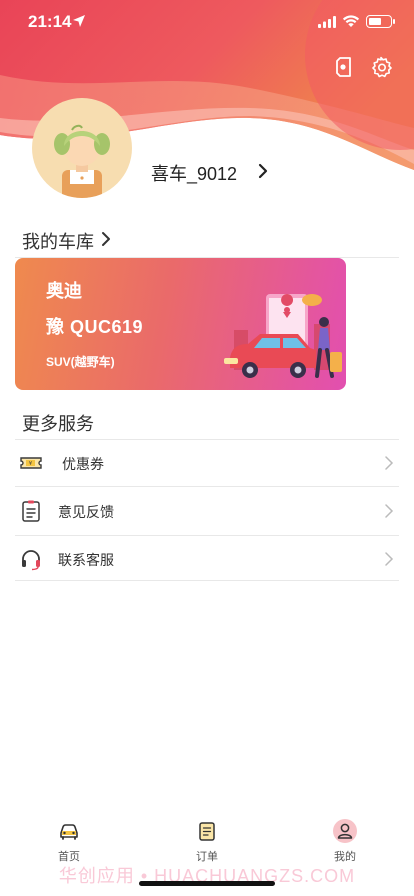 The image size is (414, 896). I want to click on tab-profile: 我的, so click(345, 838).